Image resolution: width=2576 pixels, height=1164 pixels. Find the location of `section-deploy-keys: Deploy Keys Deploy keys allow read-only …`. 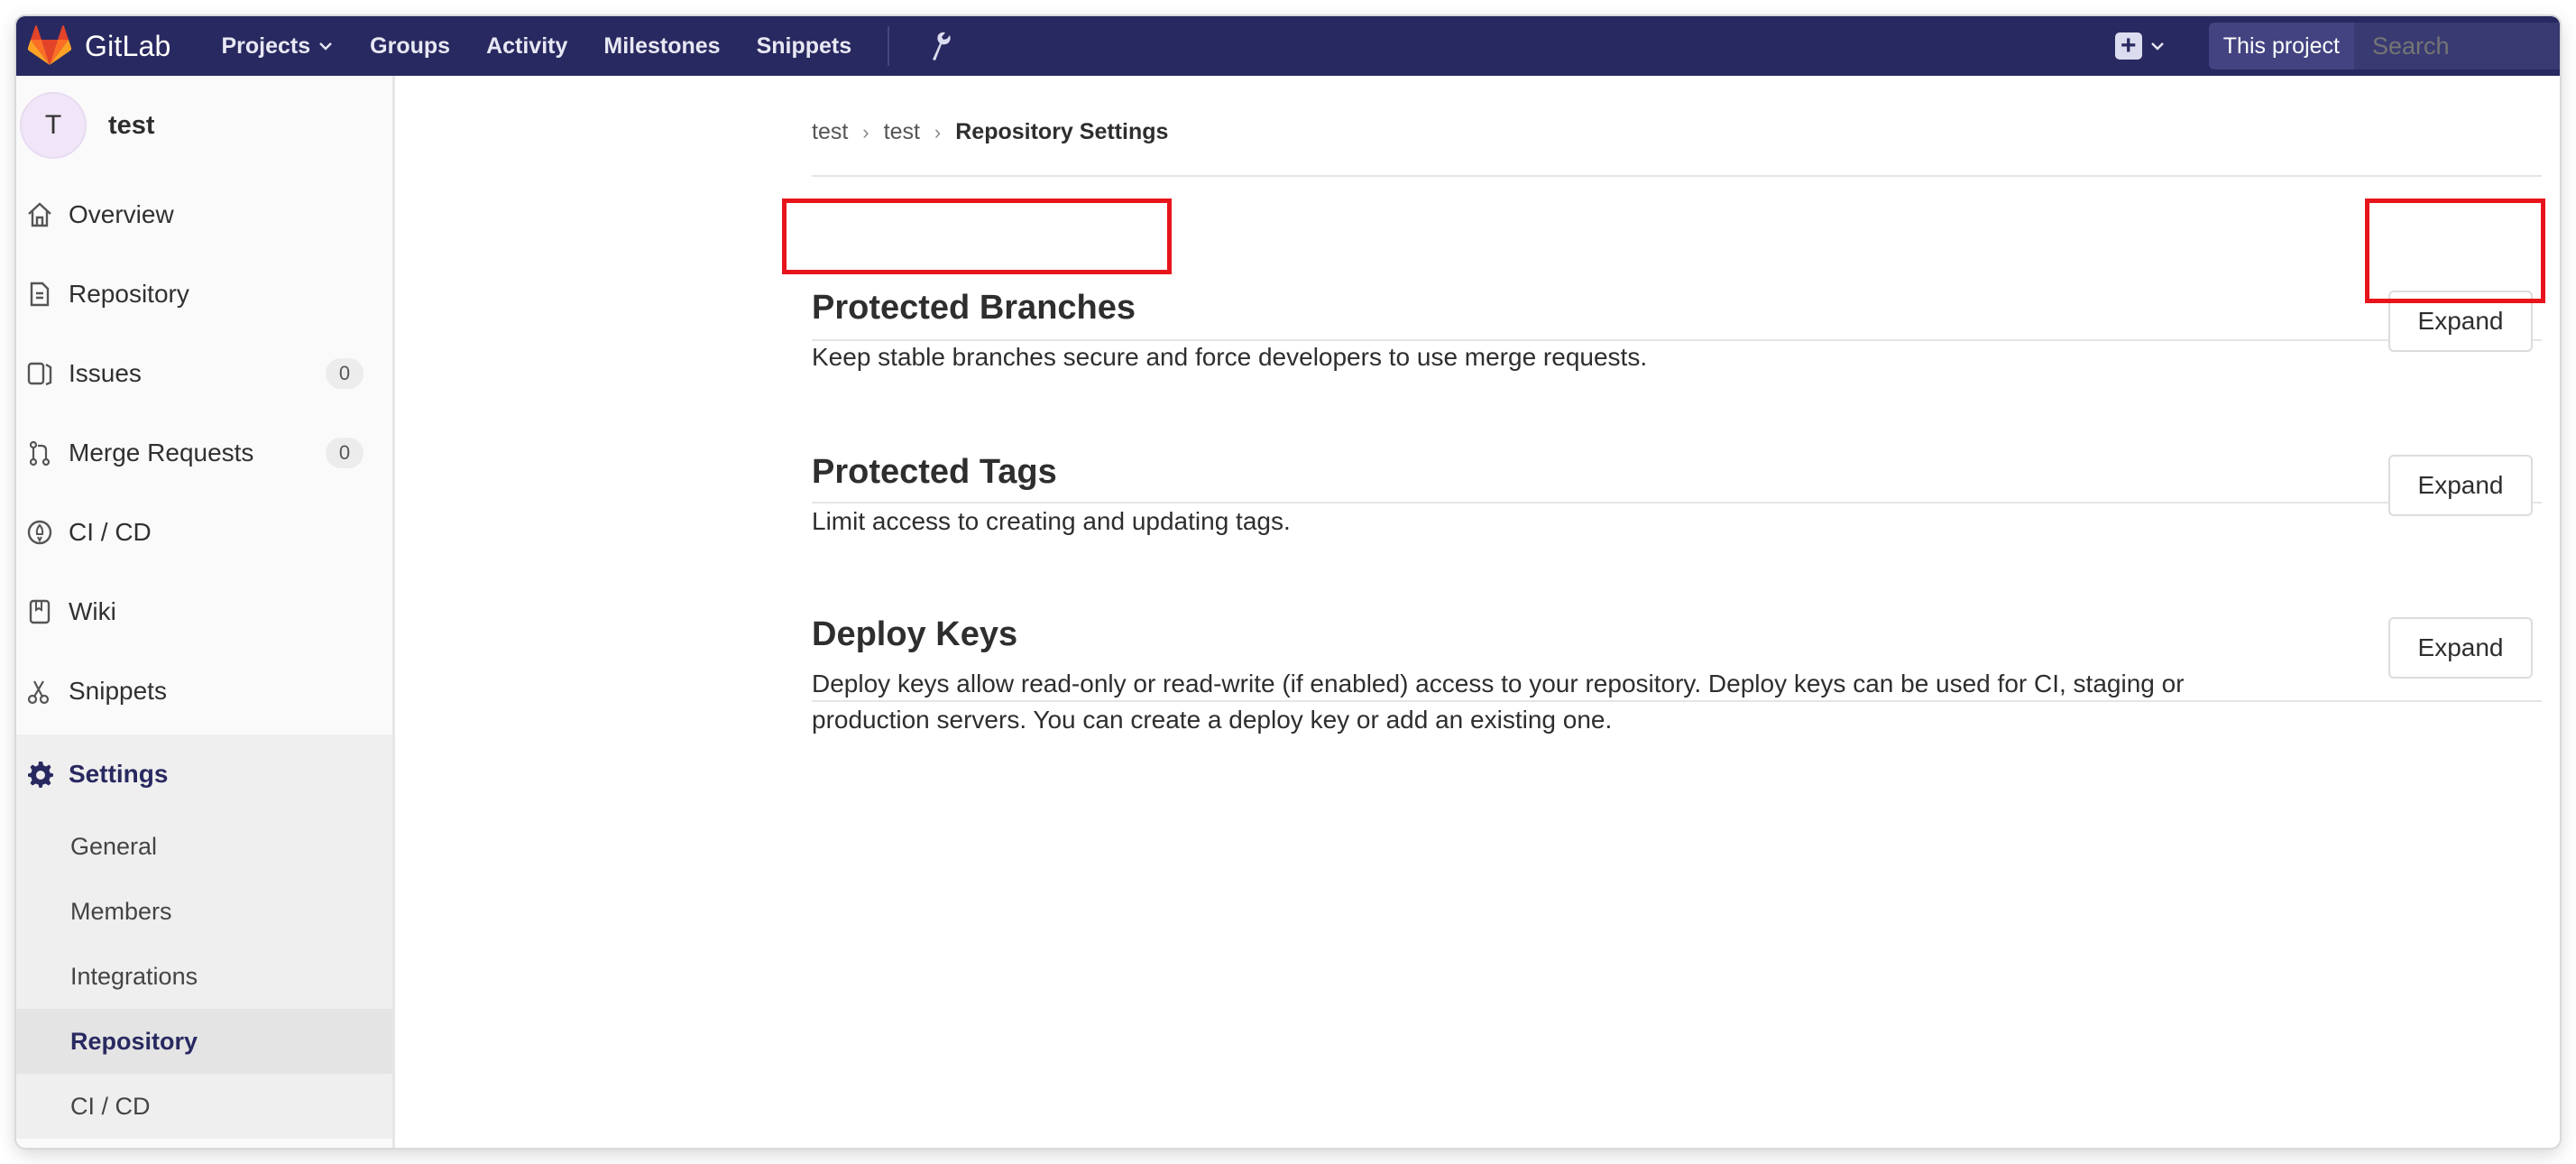

section-deploy-keys: Deploy Keys Deploy keys allow read-only … is located at coordinates (1677, 618).